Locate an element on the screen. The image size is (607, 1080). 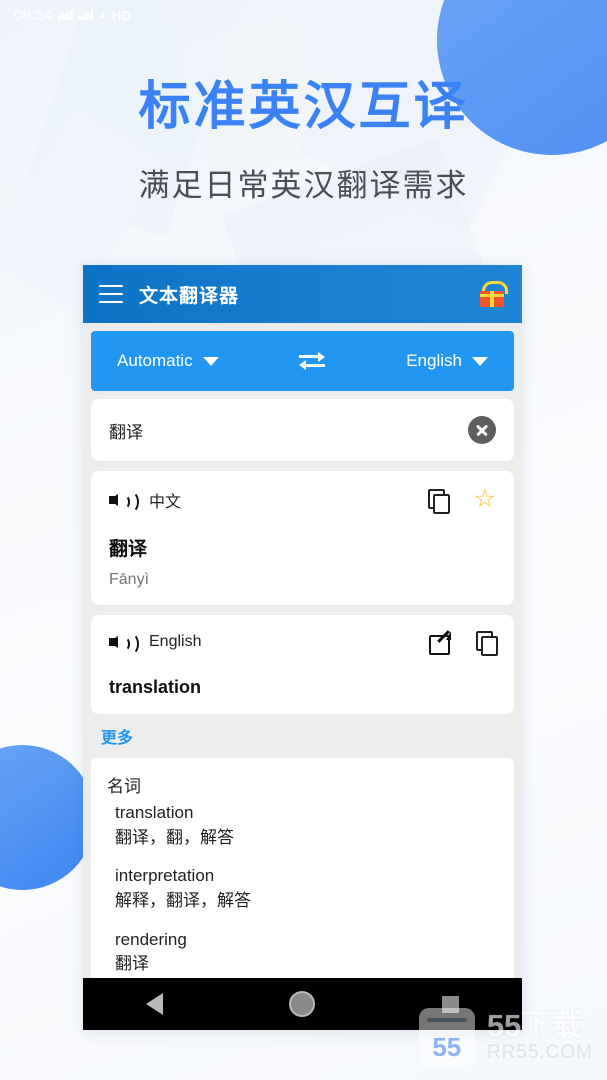
watermark-logo-icon: 55 is located at coordinates (446, 1037).